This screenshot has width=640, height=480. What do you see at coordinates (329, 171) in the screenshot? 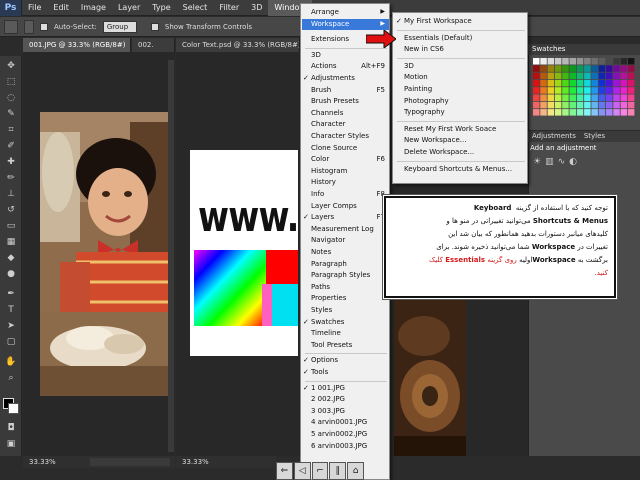
I see `window-menu-item-histogram: Histogram` at bounding box center [329, 171].